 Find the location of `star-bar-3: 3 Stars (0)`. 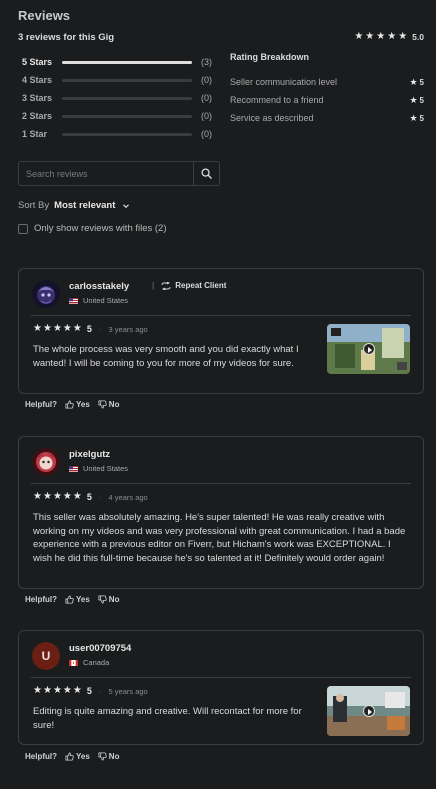

star-bar-3: 3 Stars (0) is located at coordinates (118, 98).